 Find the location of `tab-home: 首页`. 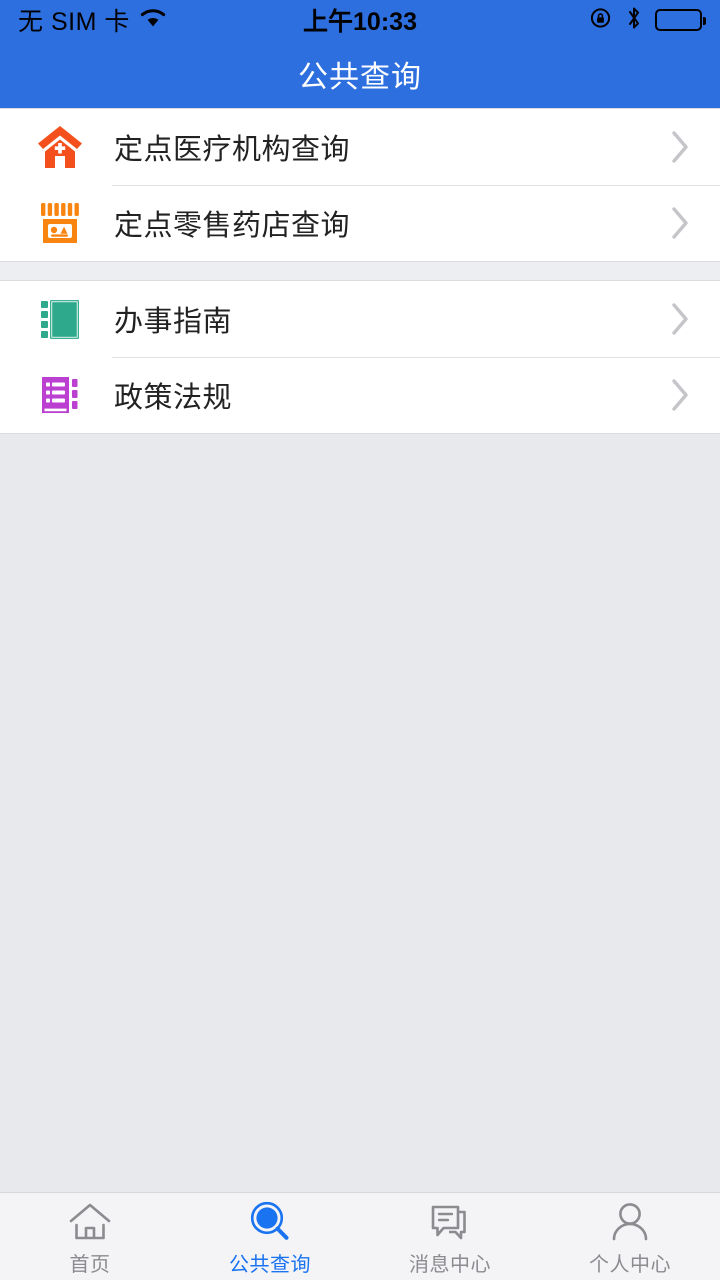

tab-home: 首页 is located at coordinates (90, 1236).